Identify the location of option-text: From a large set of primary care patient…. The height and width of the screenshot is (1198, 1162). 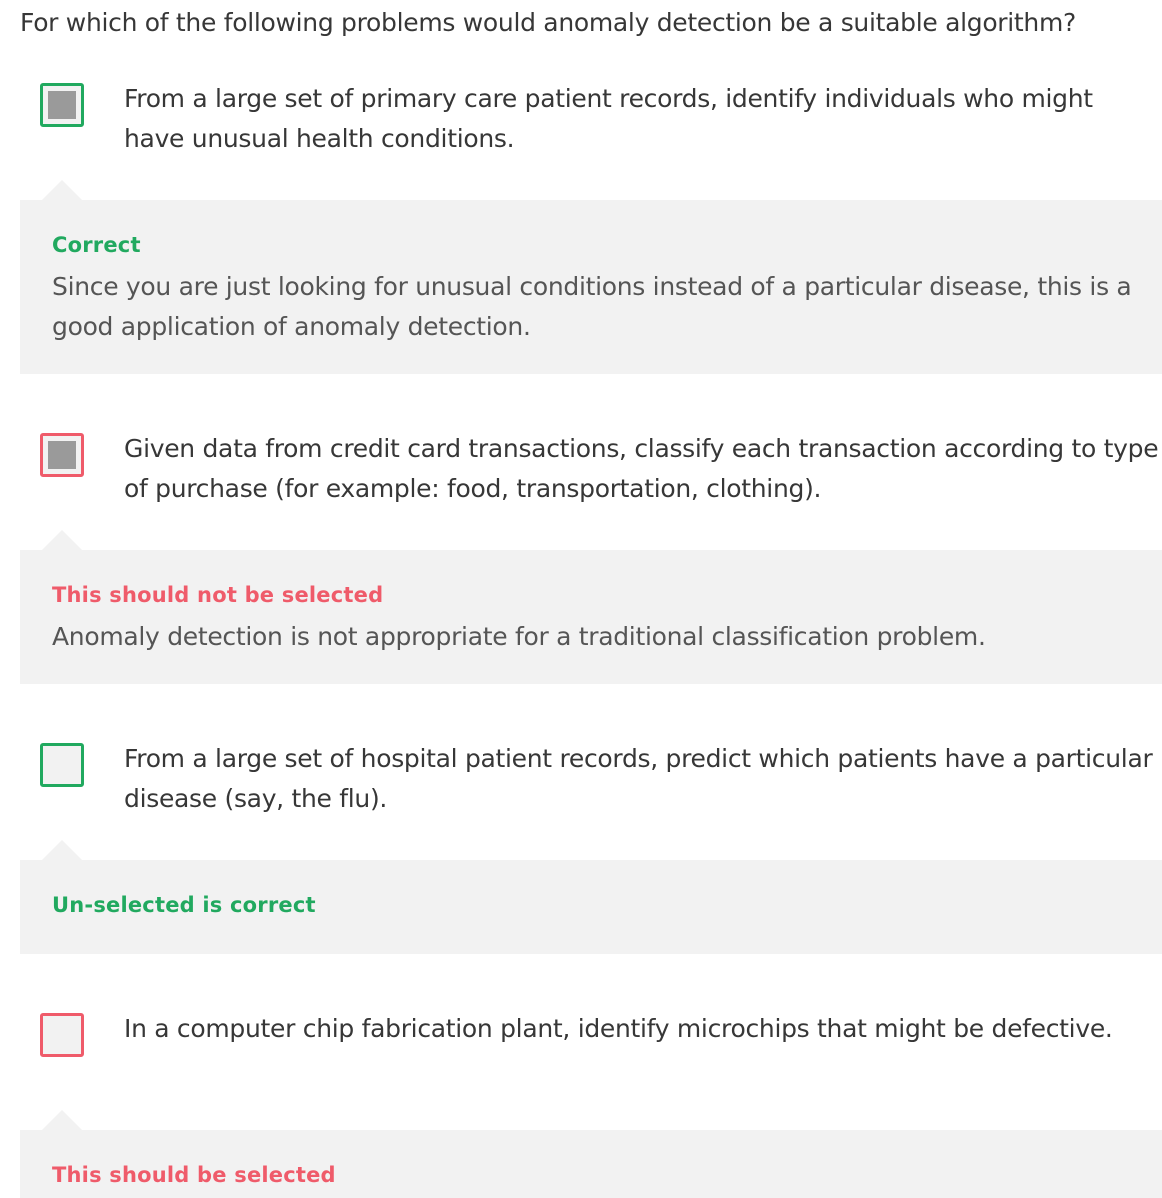
(608, 118).